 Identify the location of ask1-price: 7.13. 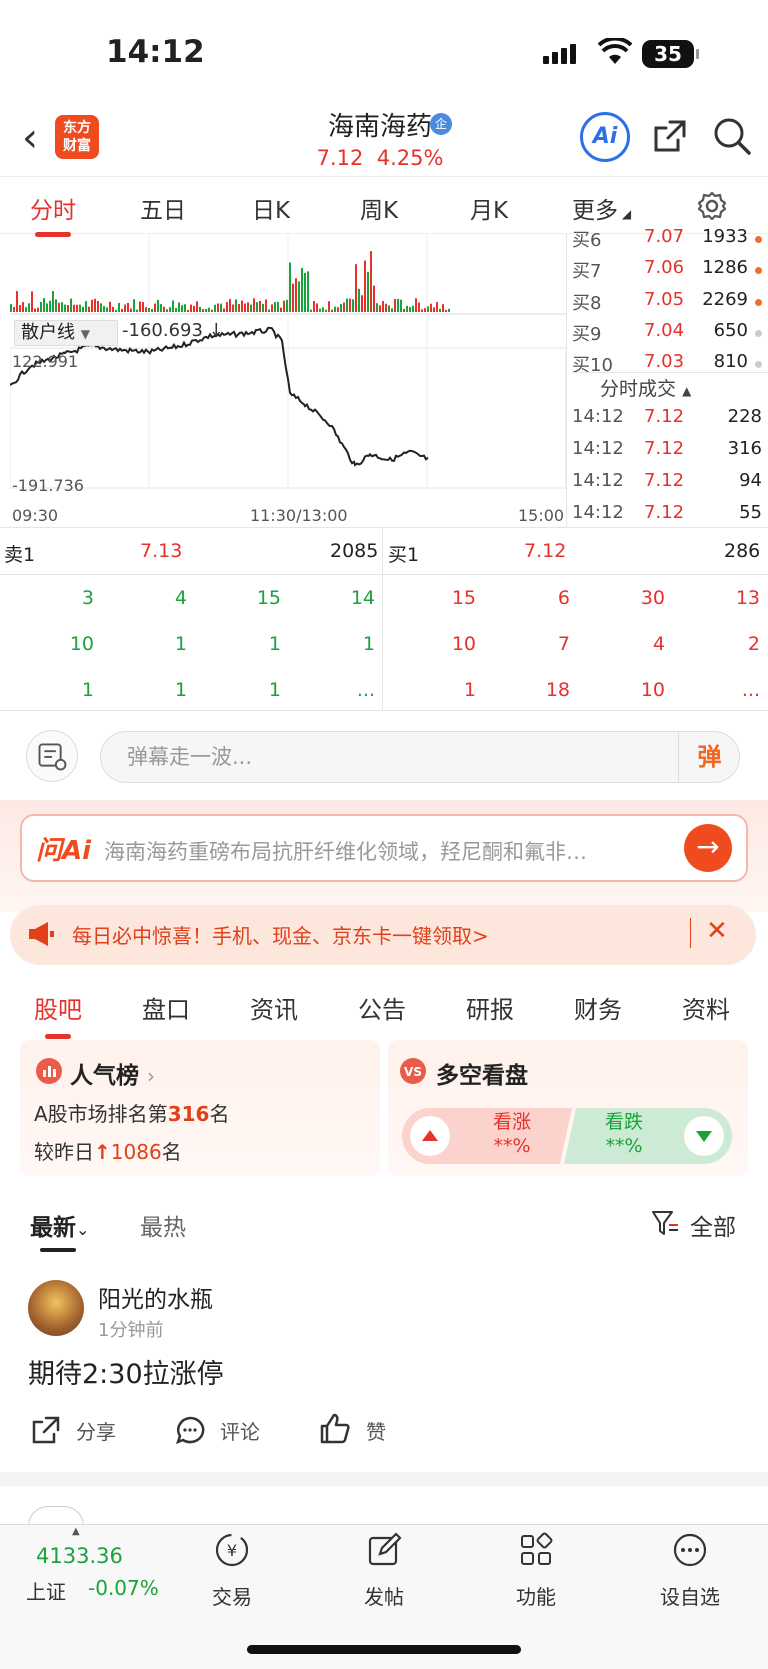
(161, 551).